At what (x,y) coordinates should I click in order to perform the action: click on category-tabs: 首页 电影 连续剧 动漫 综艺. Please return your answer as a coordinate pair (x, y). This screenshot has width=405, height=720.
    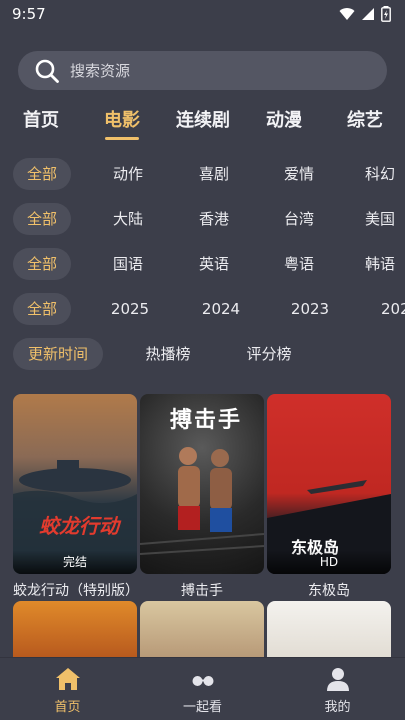
    Looking at the image, I should click on (202, 125).